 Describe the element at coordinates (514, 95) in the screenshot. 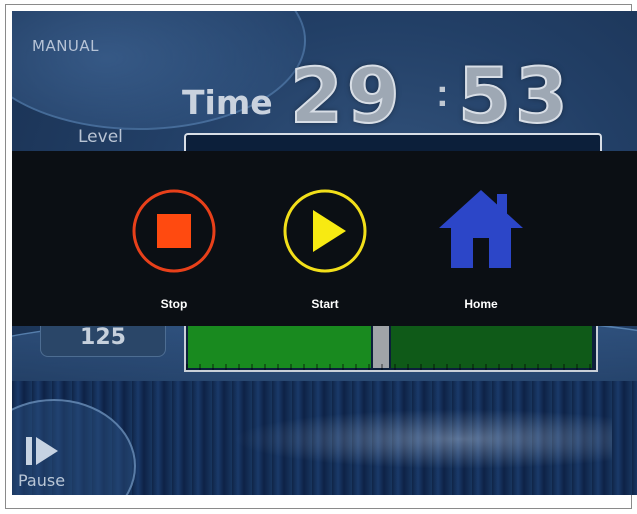

I see `timer-seconds: 53` at that location.